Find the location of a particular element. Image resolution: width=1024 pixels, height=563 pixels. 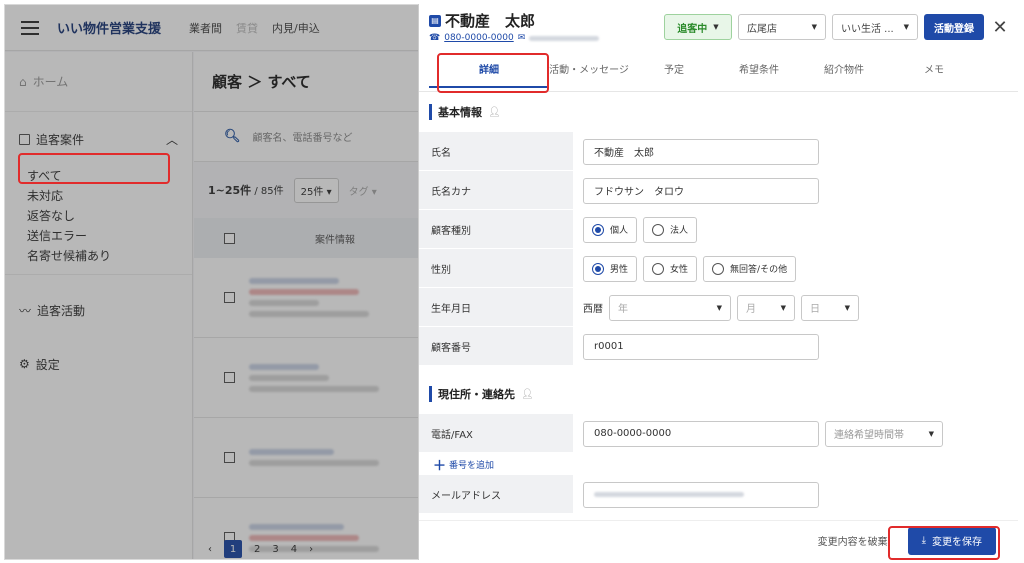

kana-input: フドウサン タロウ is located at coordinates (701, 190).